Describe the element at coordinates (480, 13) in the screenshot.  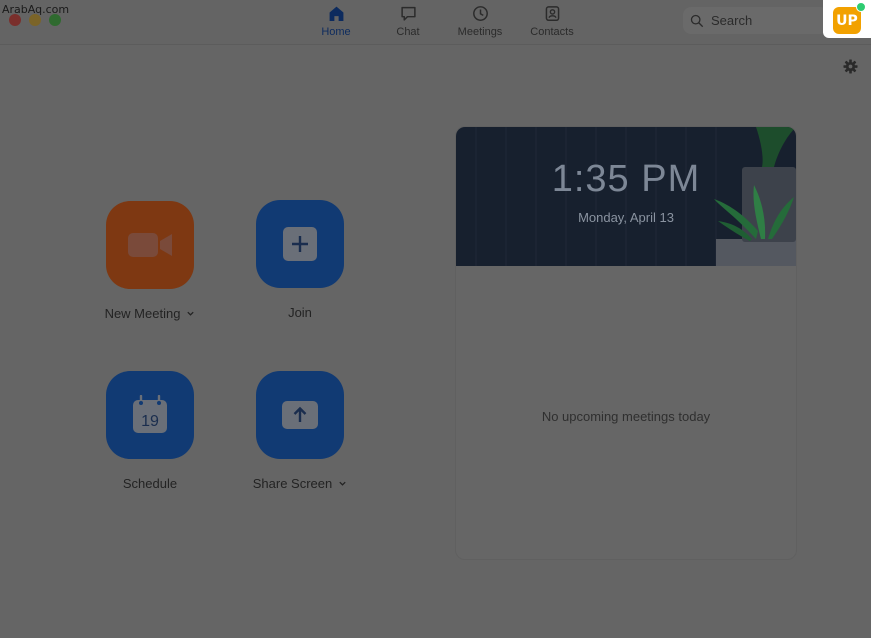
I see `clock-icon` at that location.